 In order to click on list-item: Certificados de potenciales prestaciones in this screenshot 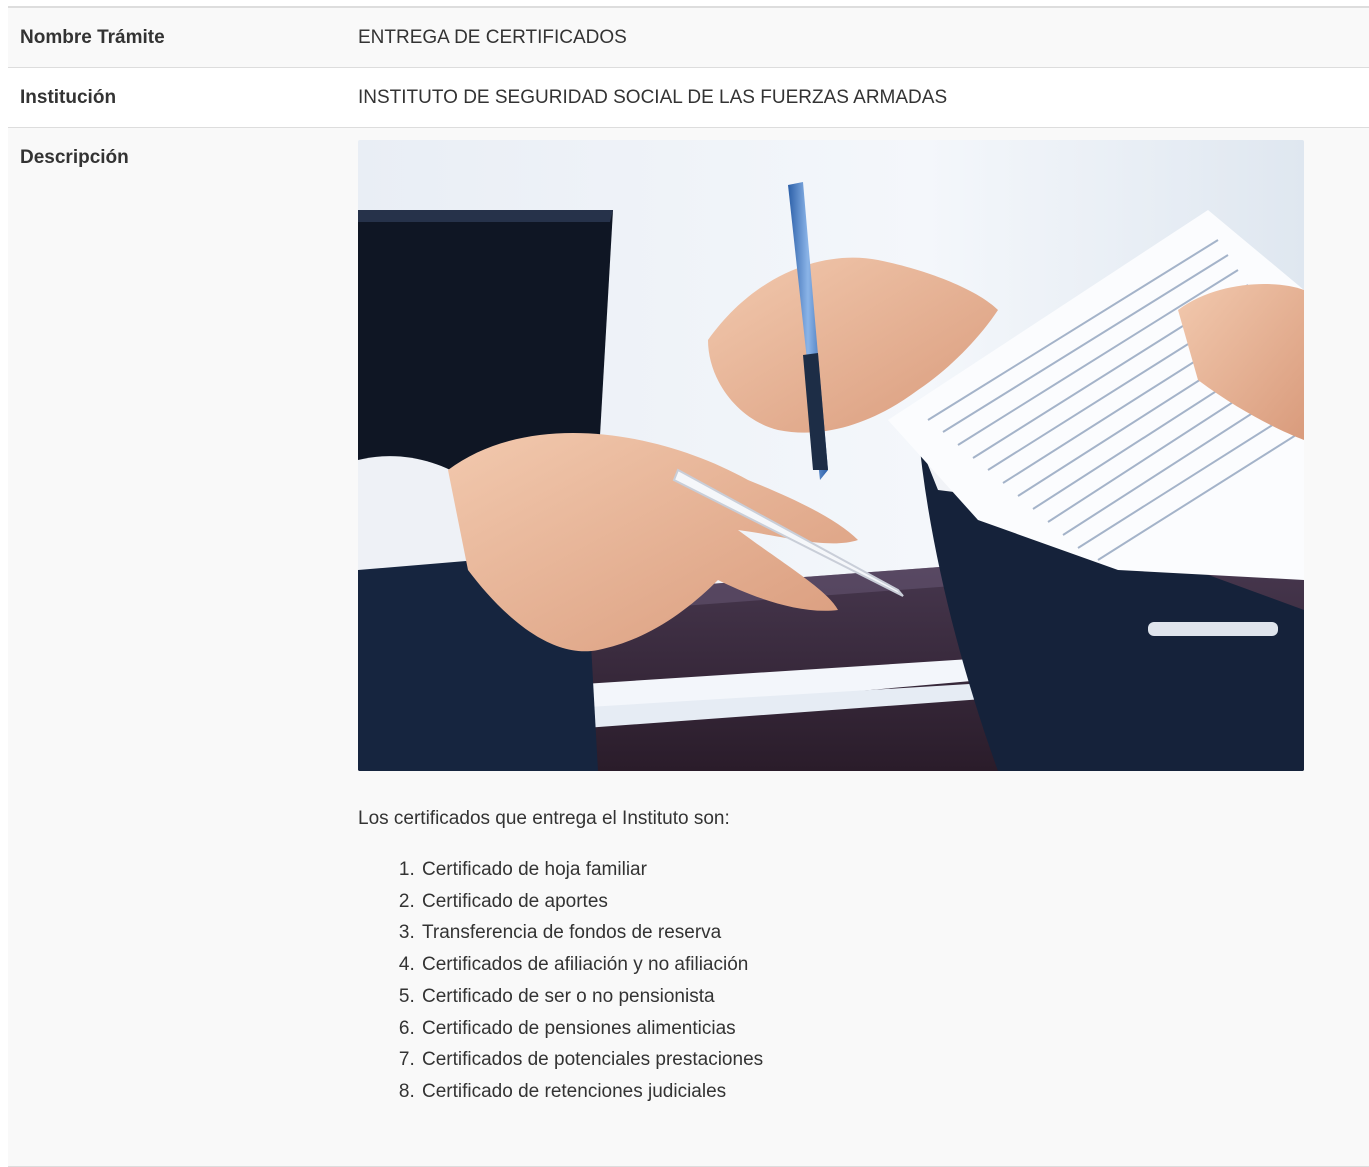, I will do `click(894, 1060)`.